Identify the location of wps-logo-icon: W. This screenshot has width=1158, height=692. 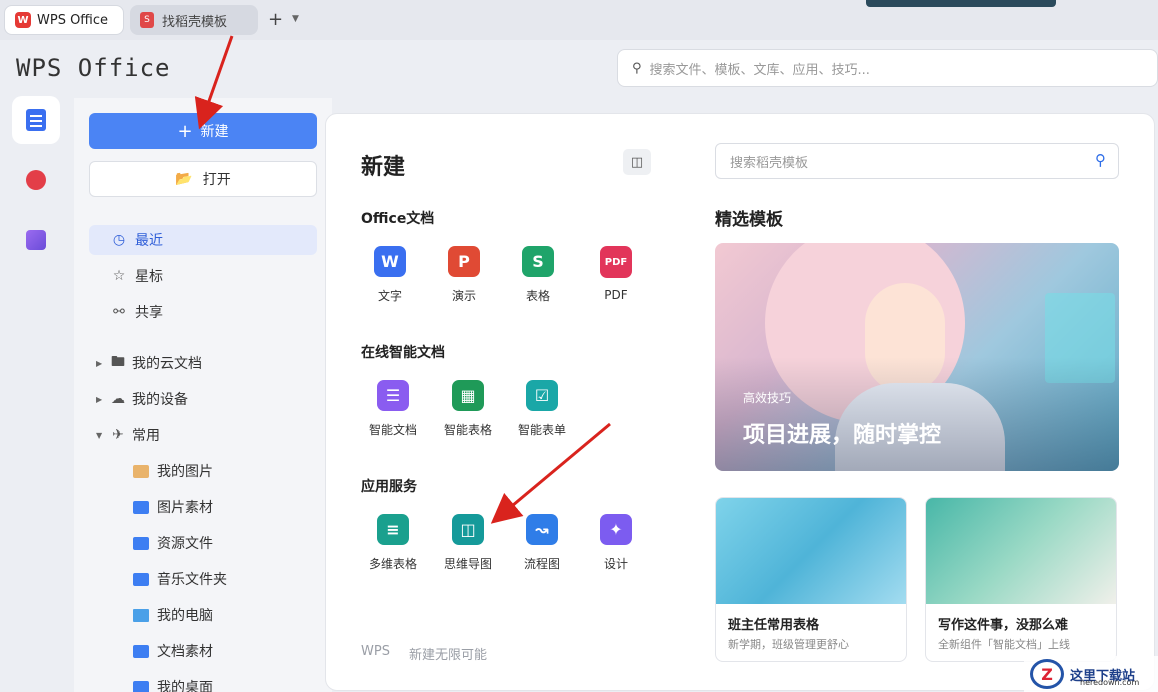
(23, 20).